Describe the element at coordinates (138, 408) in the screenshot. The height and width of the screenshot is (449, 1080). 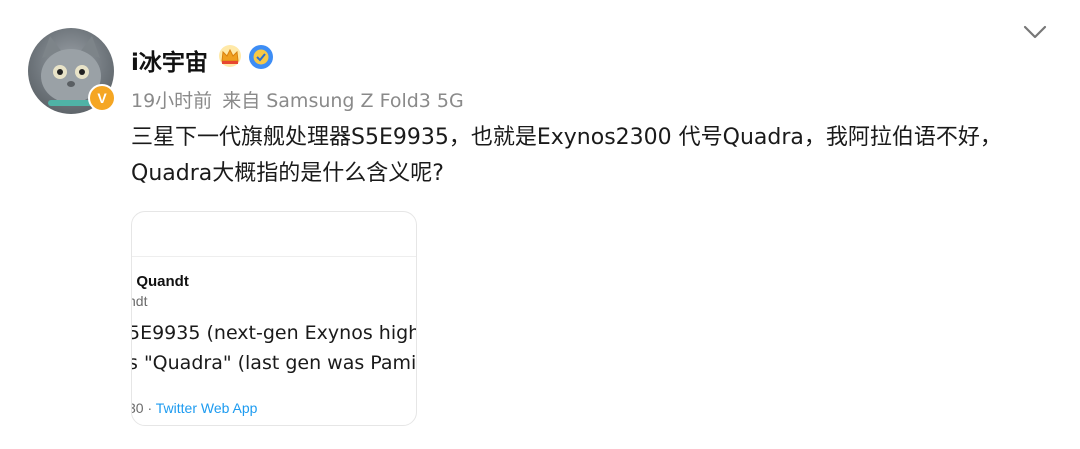
I see `tweet-footer-time: 30` at that location.